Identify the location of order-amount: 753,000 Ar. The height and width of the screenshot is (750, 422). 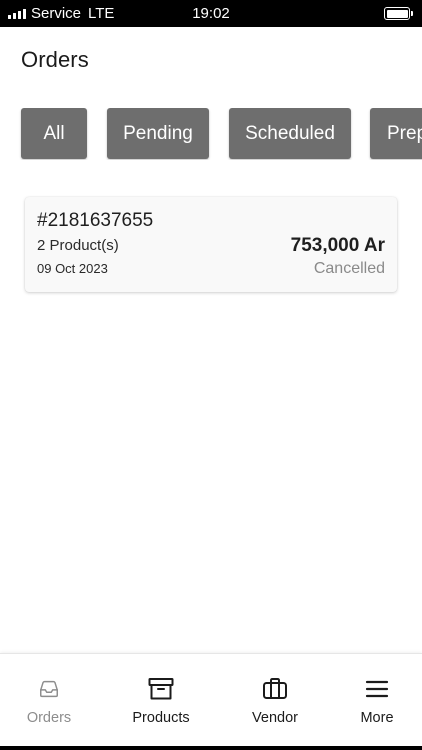
(337, 245).